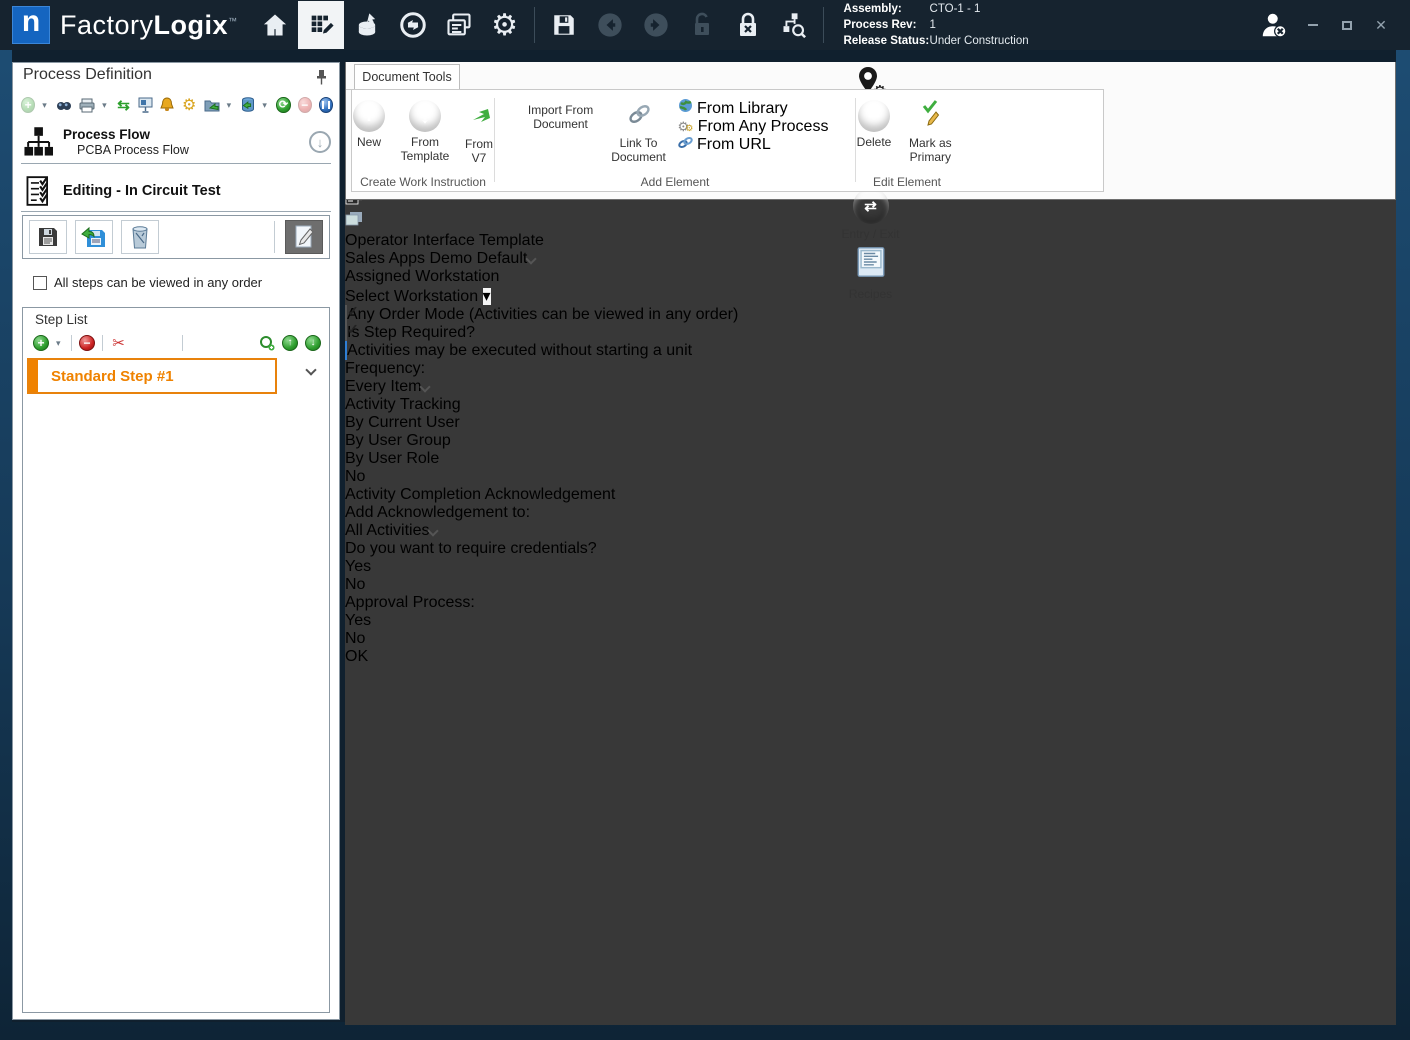 This screenshot has height=1040, width=1410. What do you see at coordinates (534, 25) in the screenshot?
I see `toolbar-divider` at bounding box center [534, 25].